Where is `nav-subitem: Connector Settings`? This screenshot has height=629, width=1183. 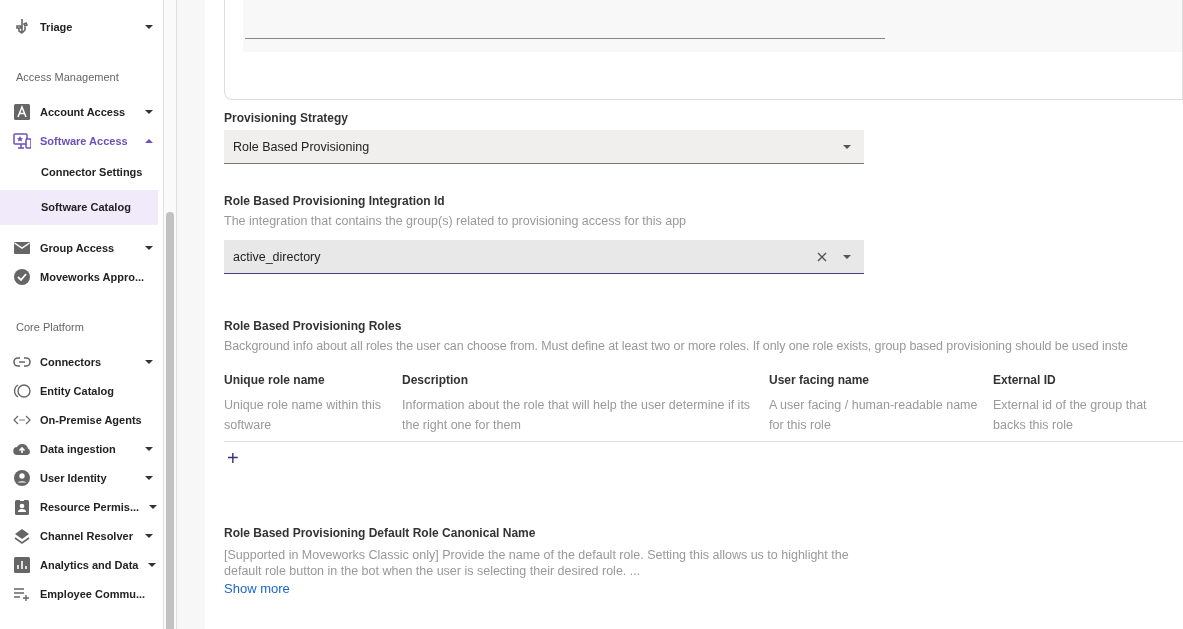 nav-subitem: Connector Settings is located at coordinates (79, 172).